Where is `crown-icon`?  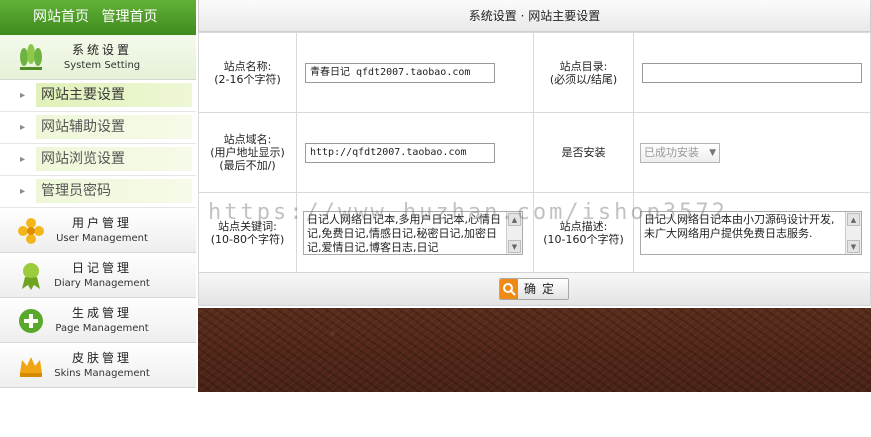
crown-icon is located at coordinates (31, 367).